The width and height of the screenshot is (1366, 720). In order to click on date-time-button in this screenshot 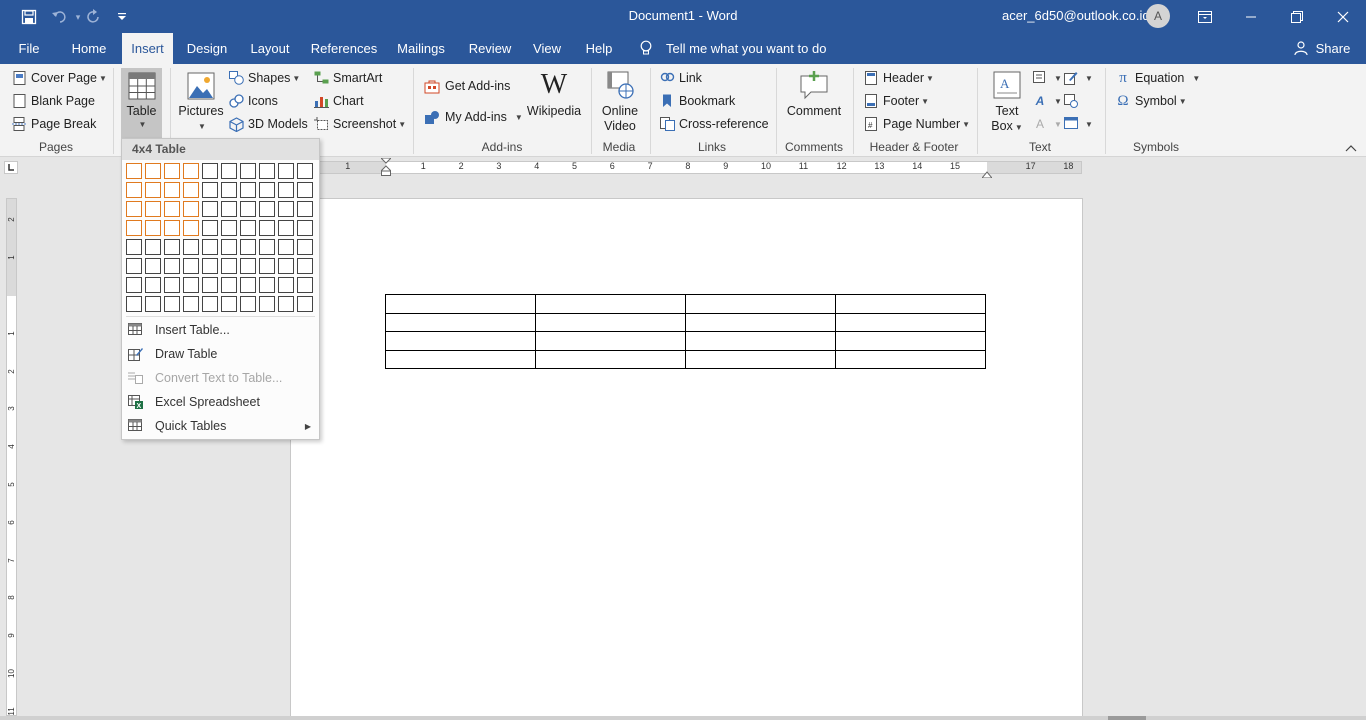, I will do `click(1073, 101)`.